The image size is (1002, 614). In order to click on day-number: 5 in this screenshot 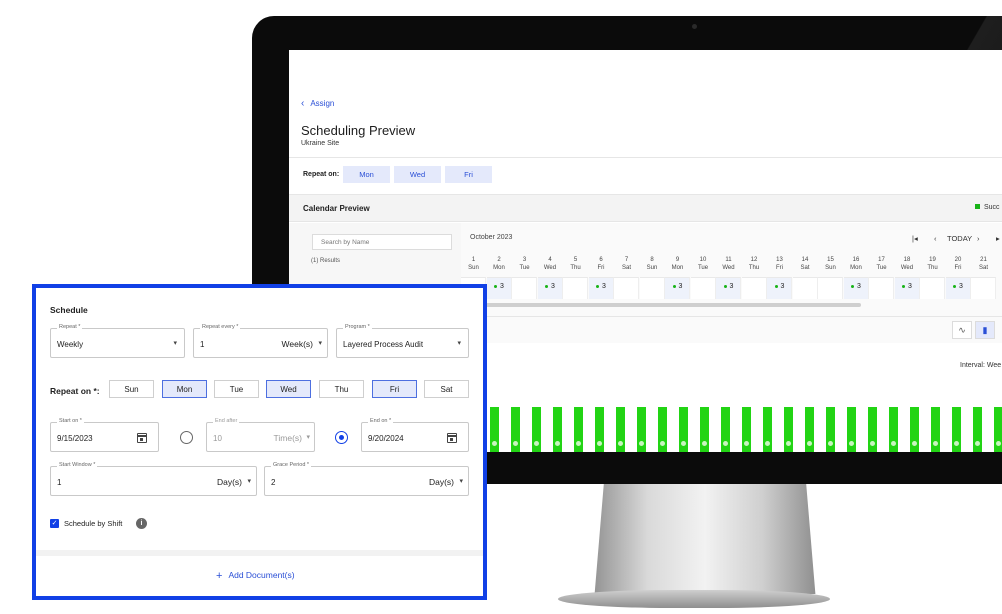, I will do `click(575, 260)`.